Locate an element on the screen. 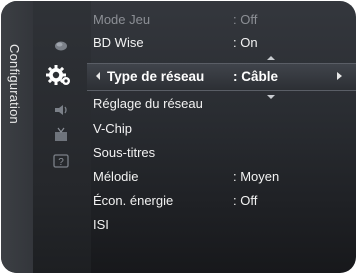 This screenshot has width=357, height=274. menu-item-value: : Moyen is located at coordinates (256, 176).